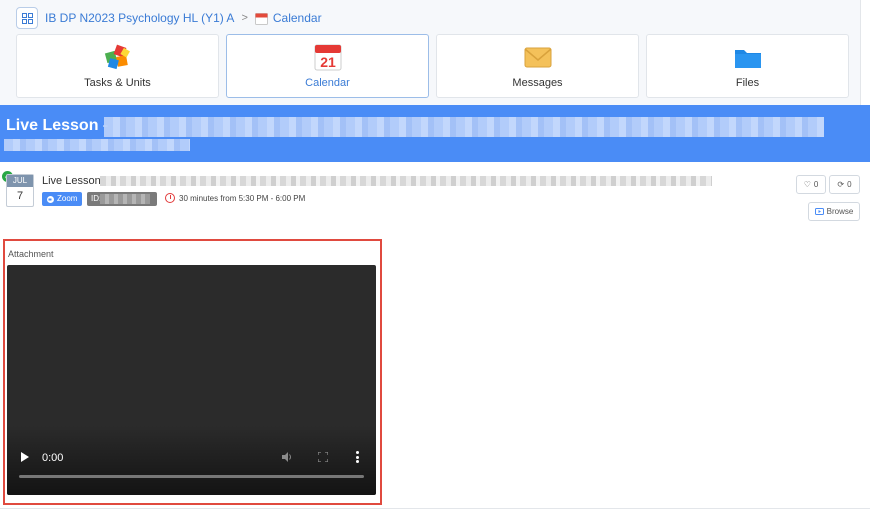  What do you see at coordinates (748, 57) in the screenshot?
I see `folder-icon` at bounding box center [748, 57].